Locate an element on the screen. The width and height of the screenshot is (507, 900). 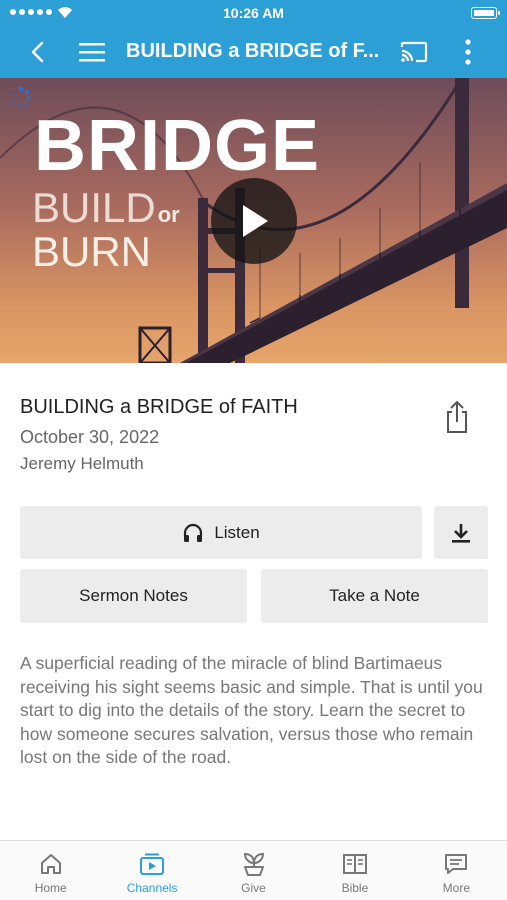
cast-icon is located at coordinates (414, 52).